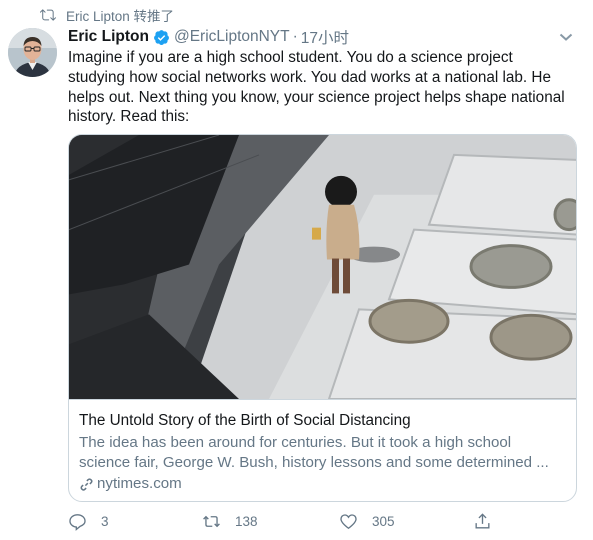  Describe the element at coordinates (566, 37) in the screenshot. I see `chevron-down-icon` at that location.